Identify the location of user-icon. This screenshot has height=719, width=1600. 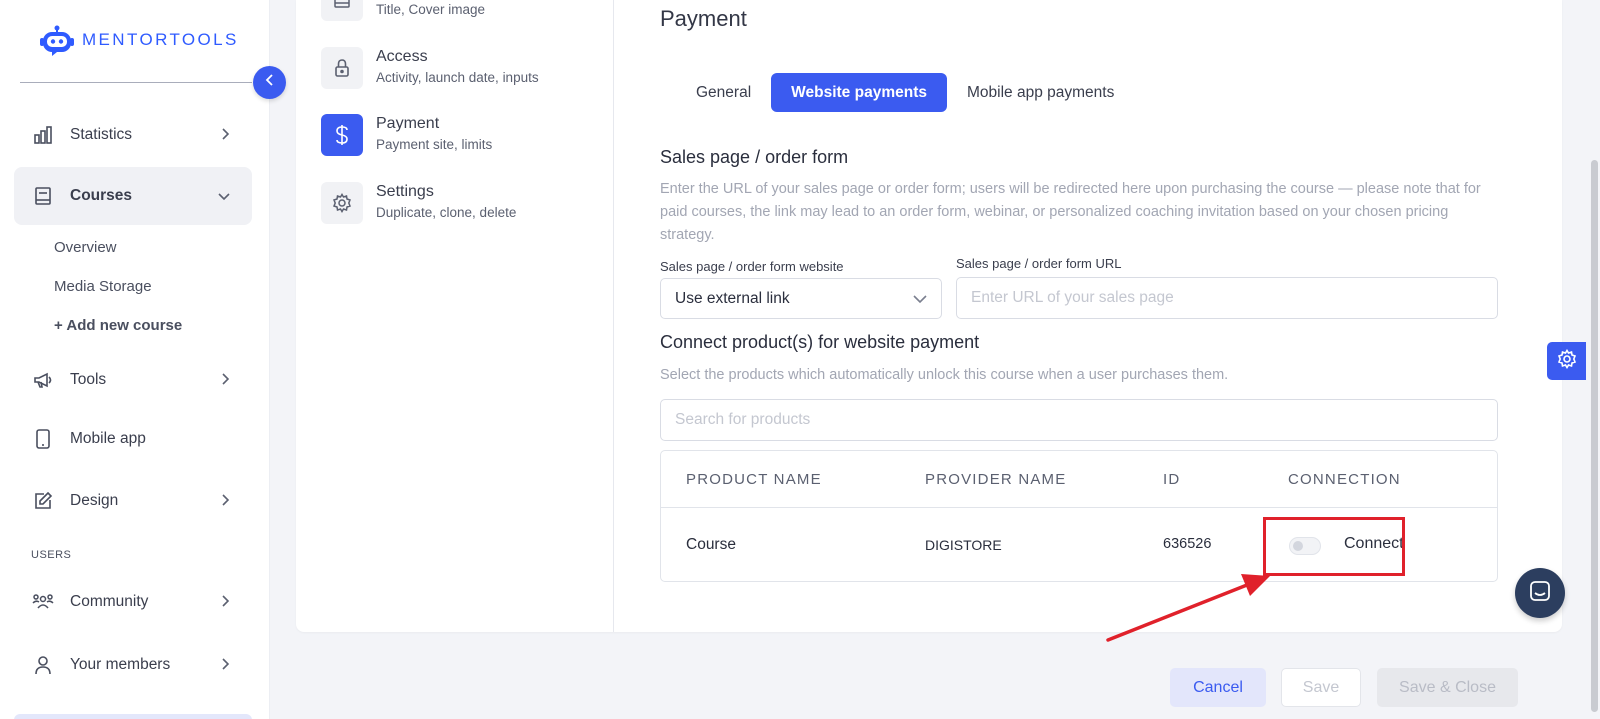
(43, 665).